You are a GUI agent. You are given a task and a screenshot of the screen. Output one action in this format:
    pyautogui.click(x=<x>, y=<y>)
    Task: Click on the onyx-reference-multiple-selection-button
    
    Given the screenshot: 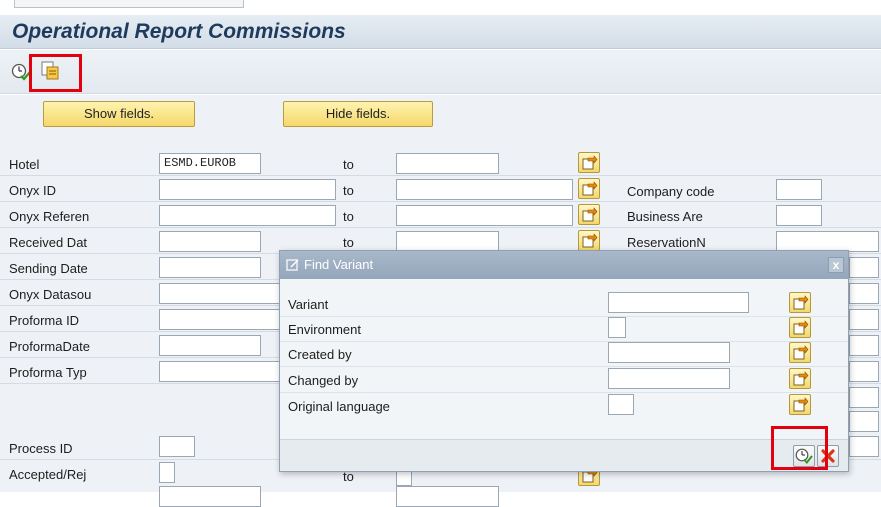 What is the action you would take?
    pyautogui.click(x=589, y=214)
    